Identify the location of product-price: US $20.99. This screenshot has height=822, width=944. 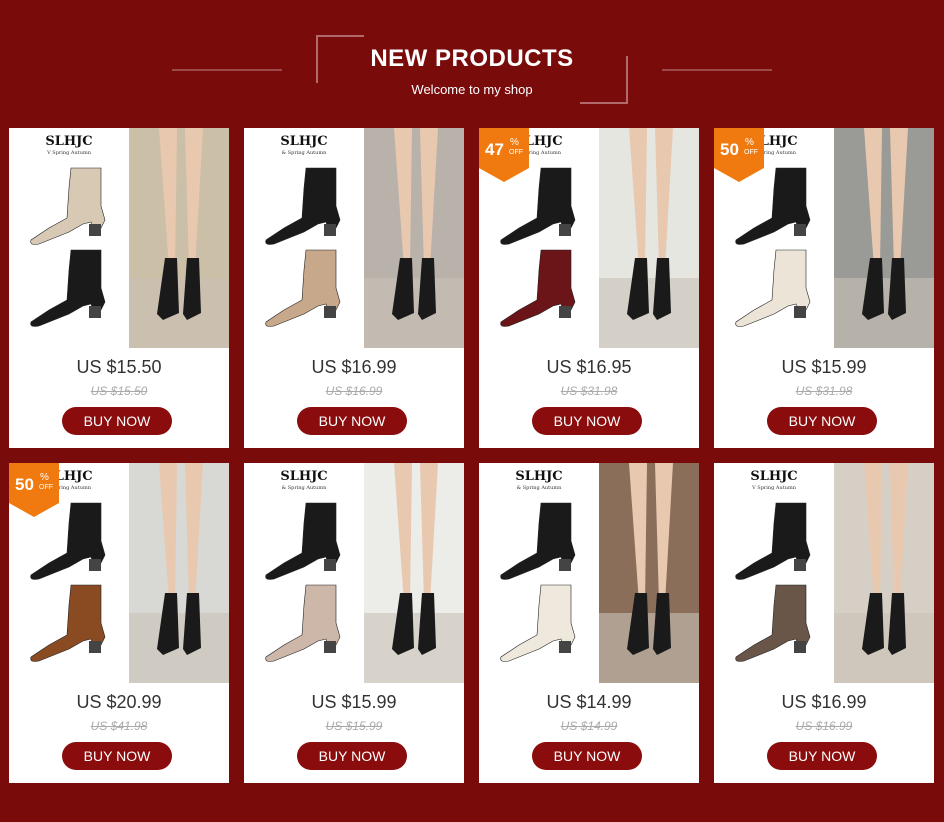
(119, 702).